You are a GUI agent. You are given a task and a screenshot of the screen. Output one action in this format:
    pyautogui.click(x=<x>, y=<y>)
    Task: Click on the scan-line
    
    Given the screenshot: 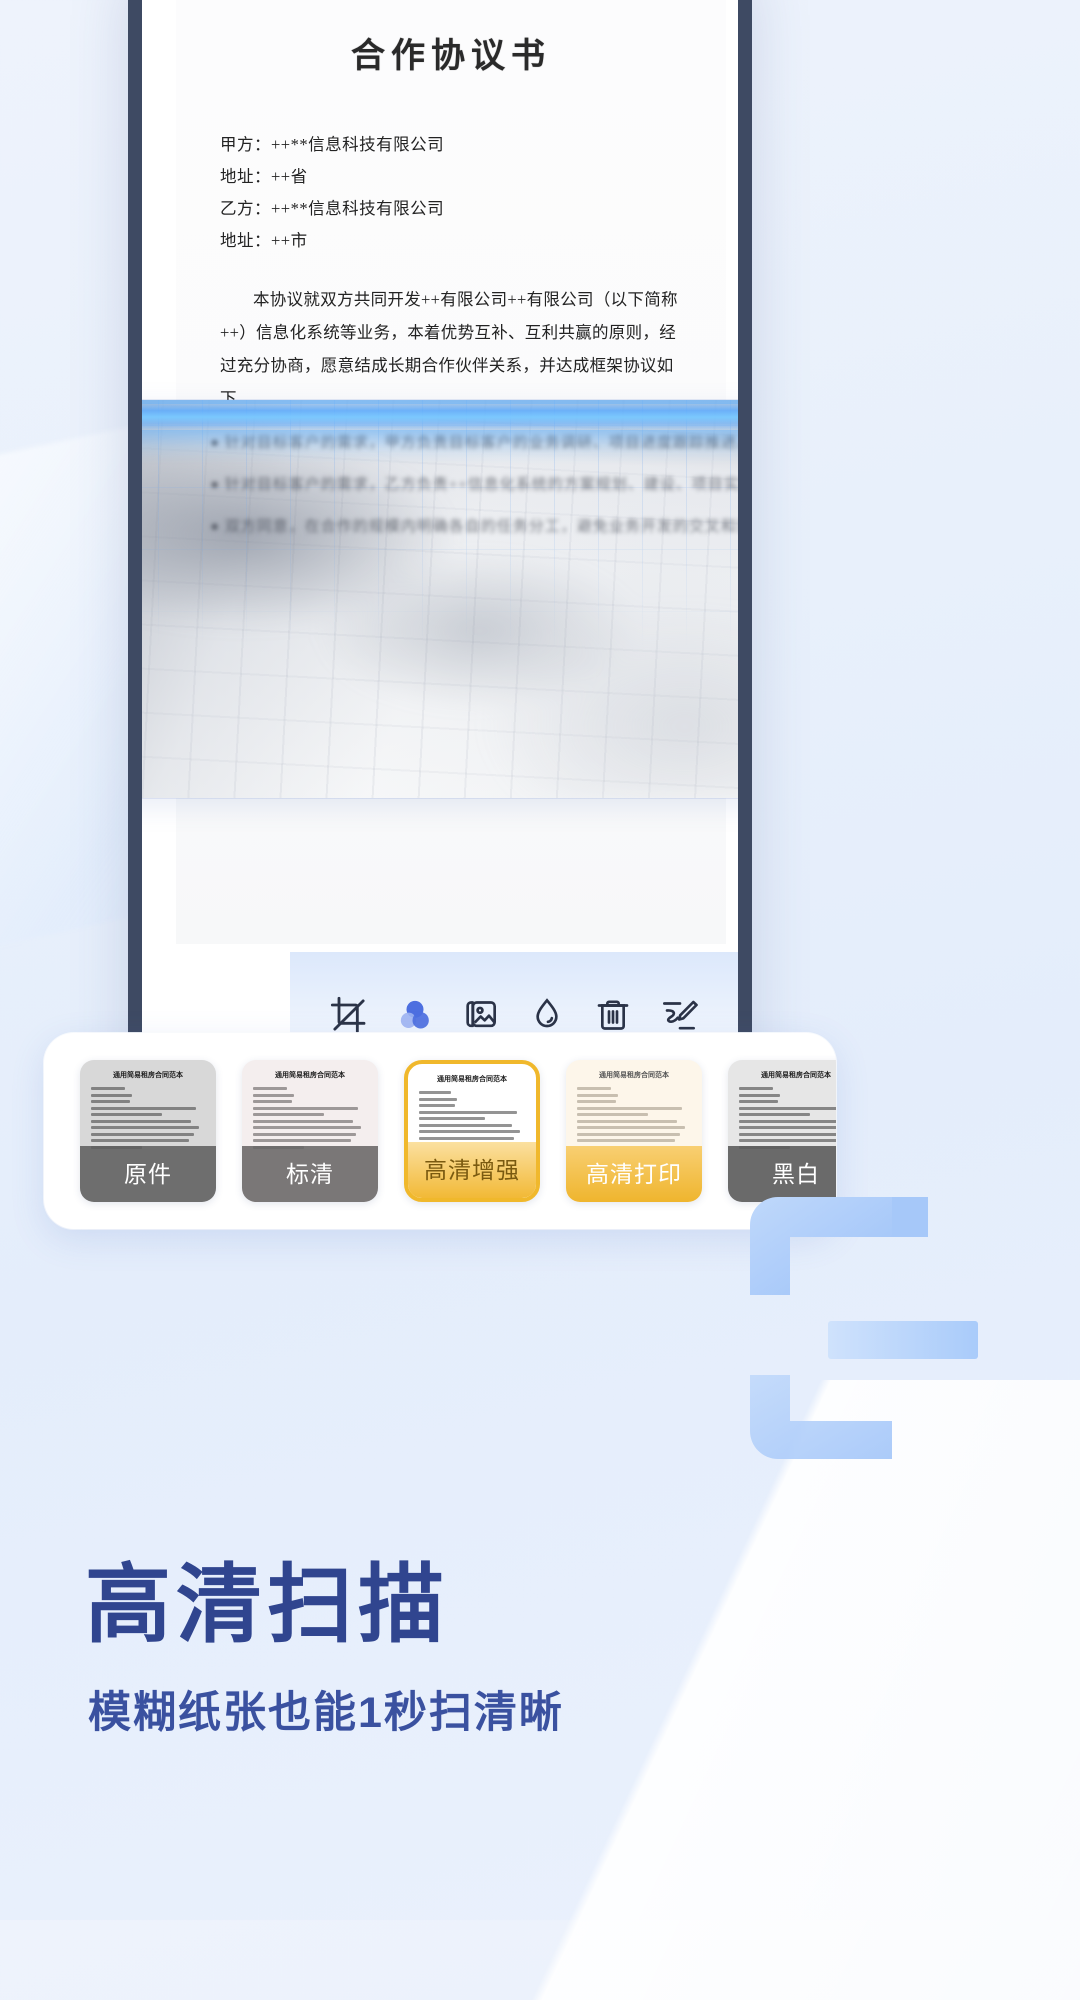 What is the action you would take?
    pyautogui.click(x=440, y=417)
    